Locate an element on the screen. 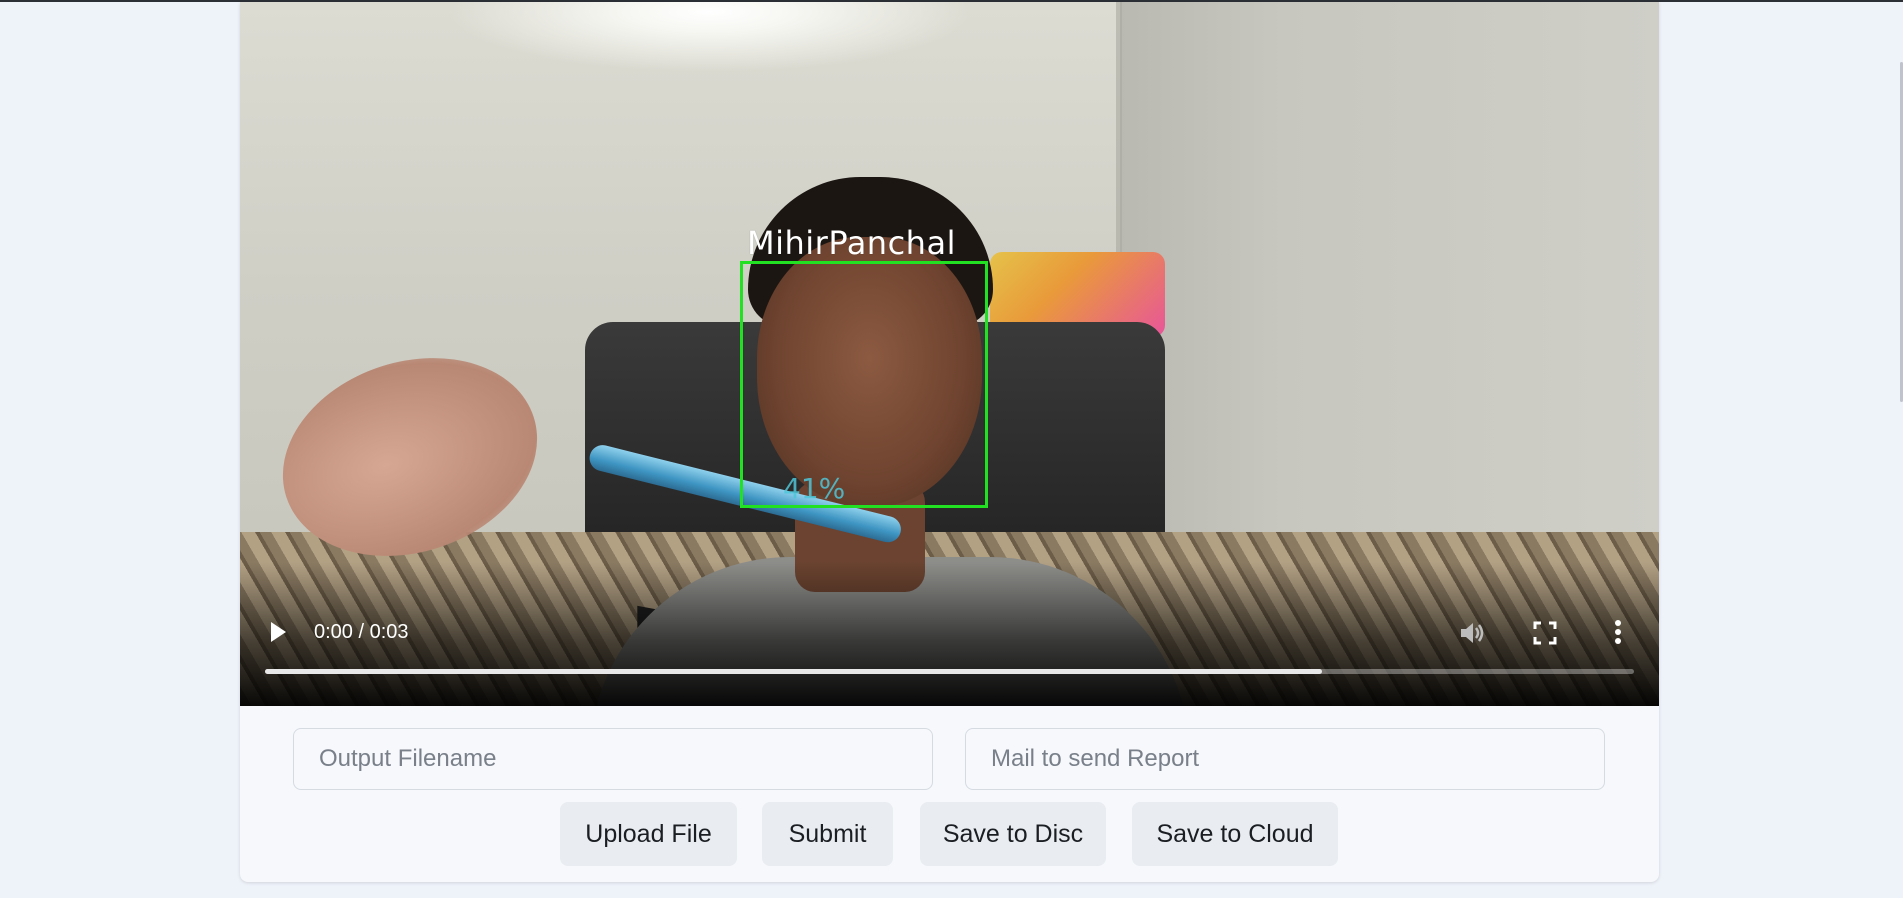 The width and height of the screenshot is (1903, 898). save-to-disc-button: Save to Disc is located at coordinates (1013, 834).